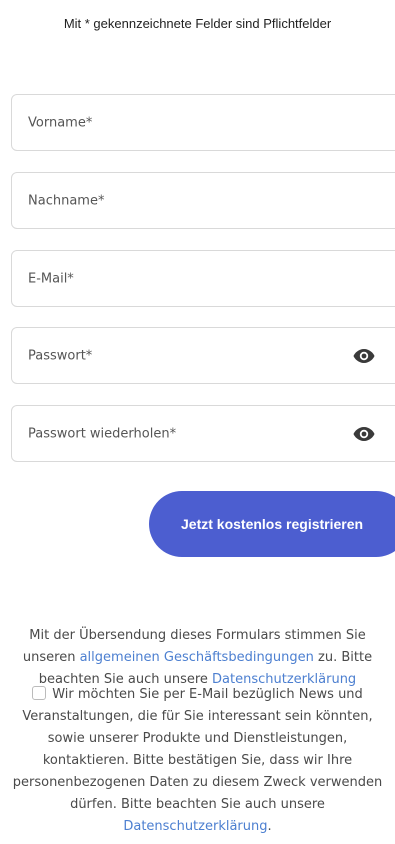 Image resolution: width=395 pixels, height=844 pixels. What do you see at coordinates (39, 693) in the screenshot?
I see `consent-checkbox` at bounding box center [39, 693].